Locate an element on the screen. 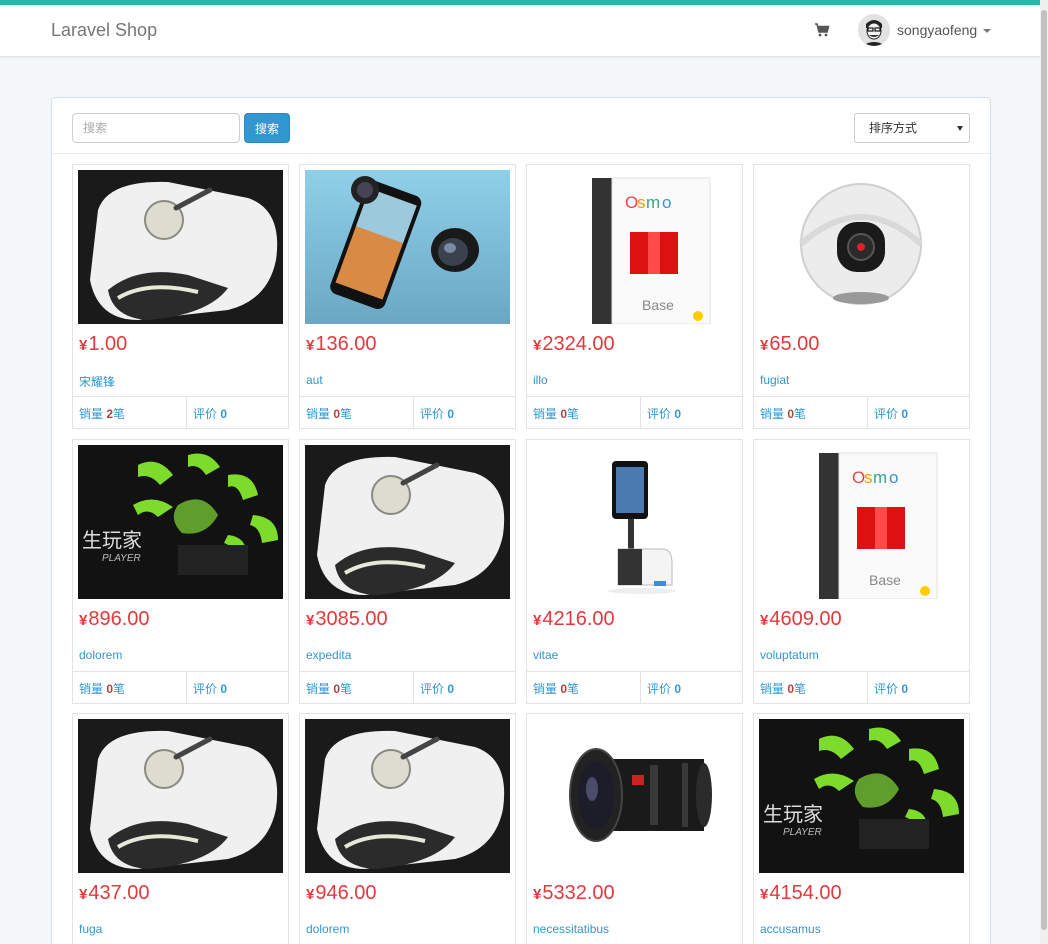 The height and width of the screenshot is (944, 1048). product-image-360-camera is located at coordinates (861, 247).